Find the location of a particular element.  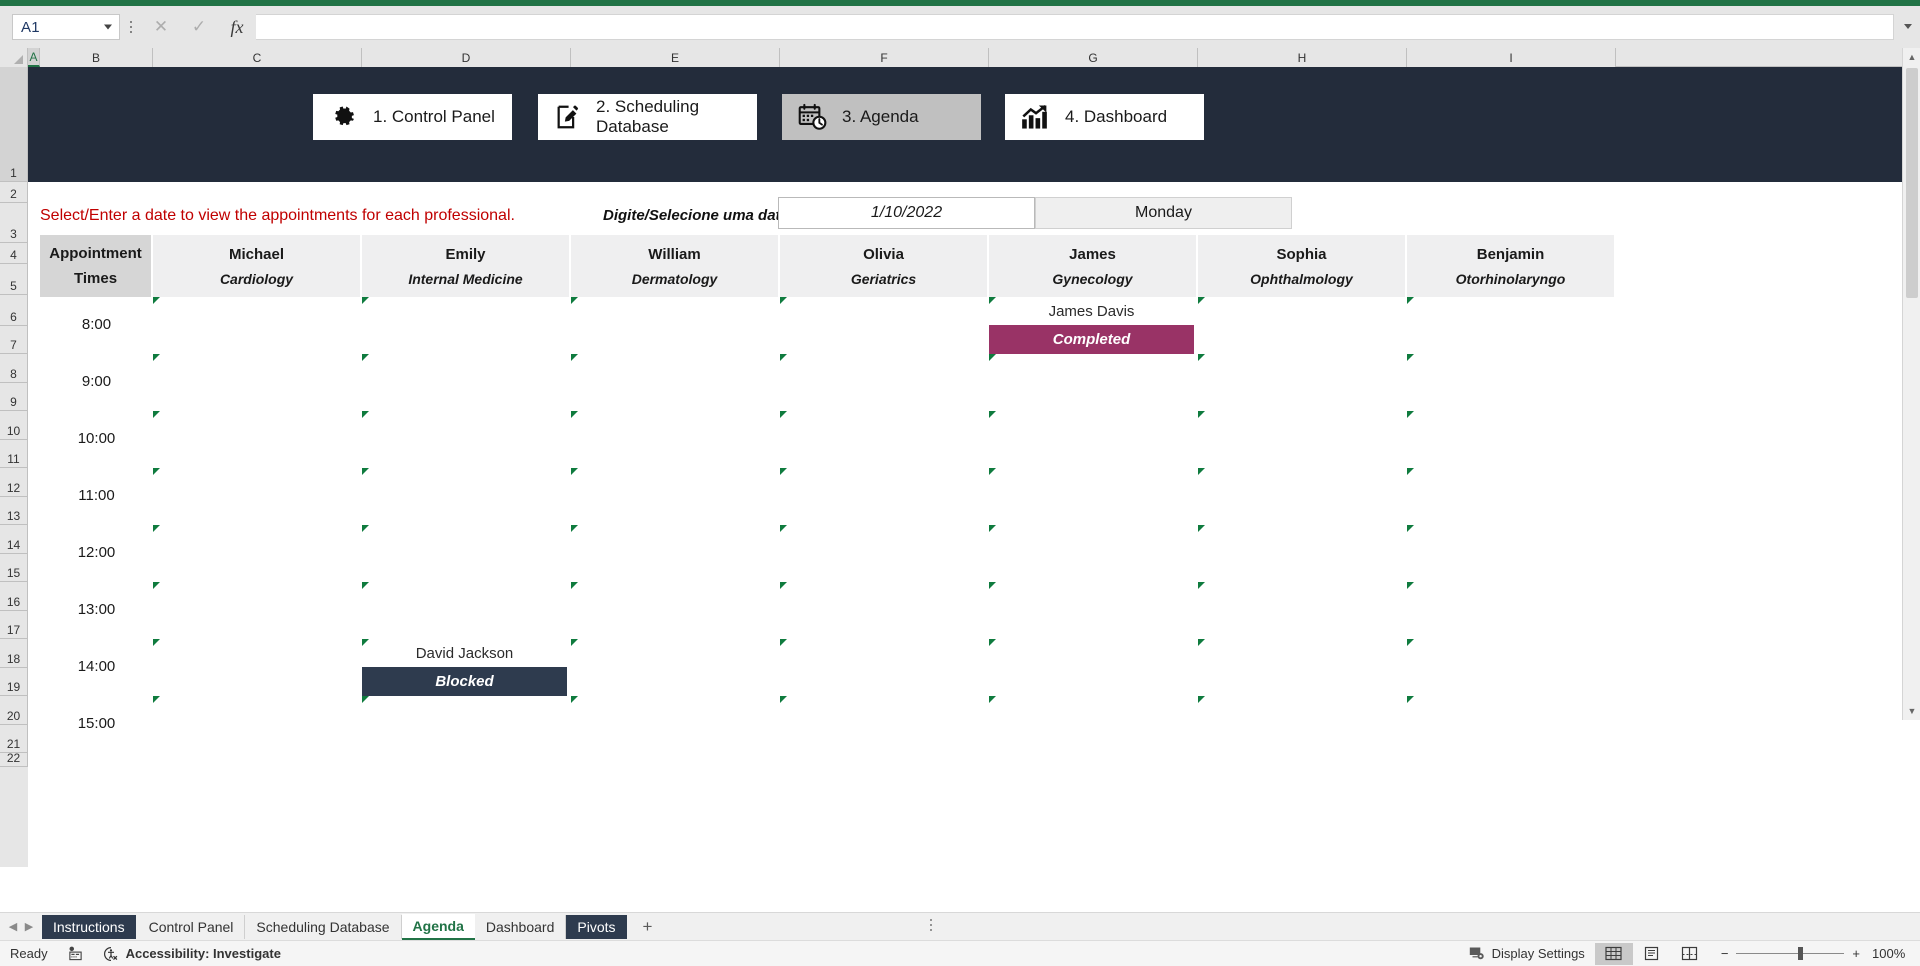

row-header-13: 13 is located at coordinates (14, 511).